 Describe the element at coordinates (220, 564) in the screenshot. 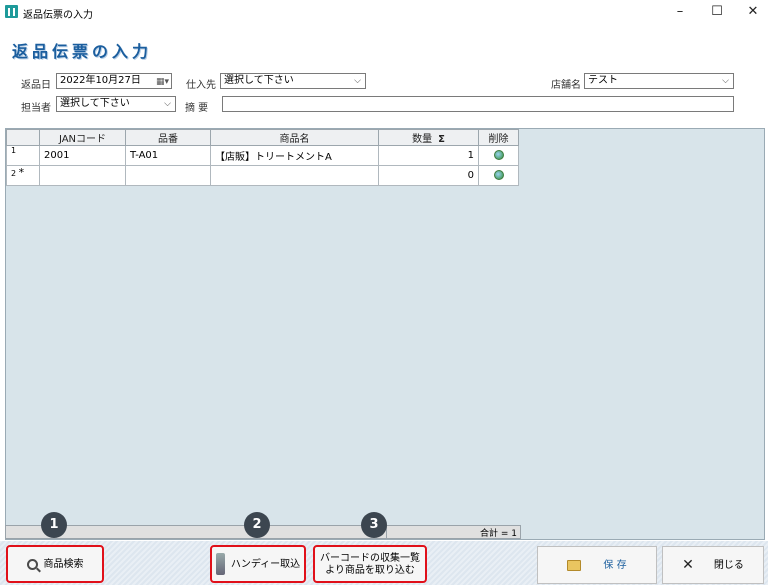

I see `scanner-icon` at that location.